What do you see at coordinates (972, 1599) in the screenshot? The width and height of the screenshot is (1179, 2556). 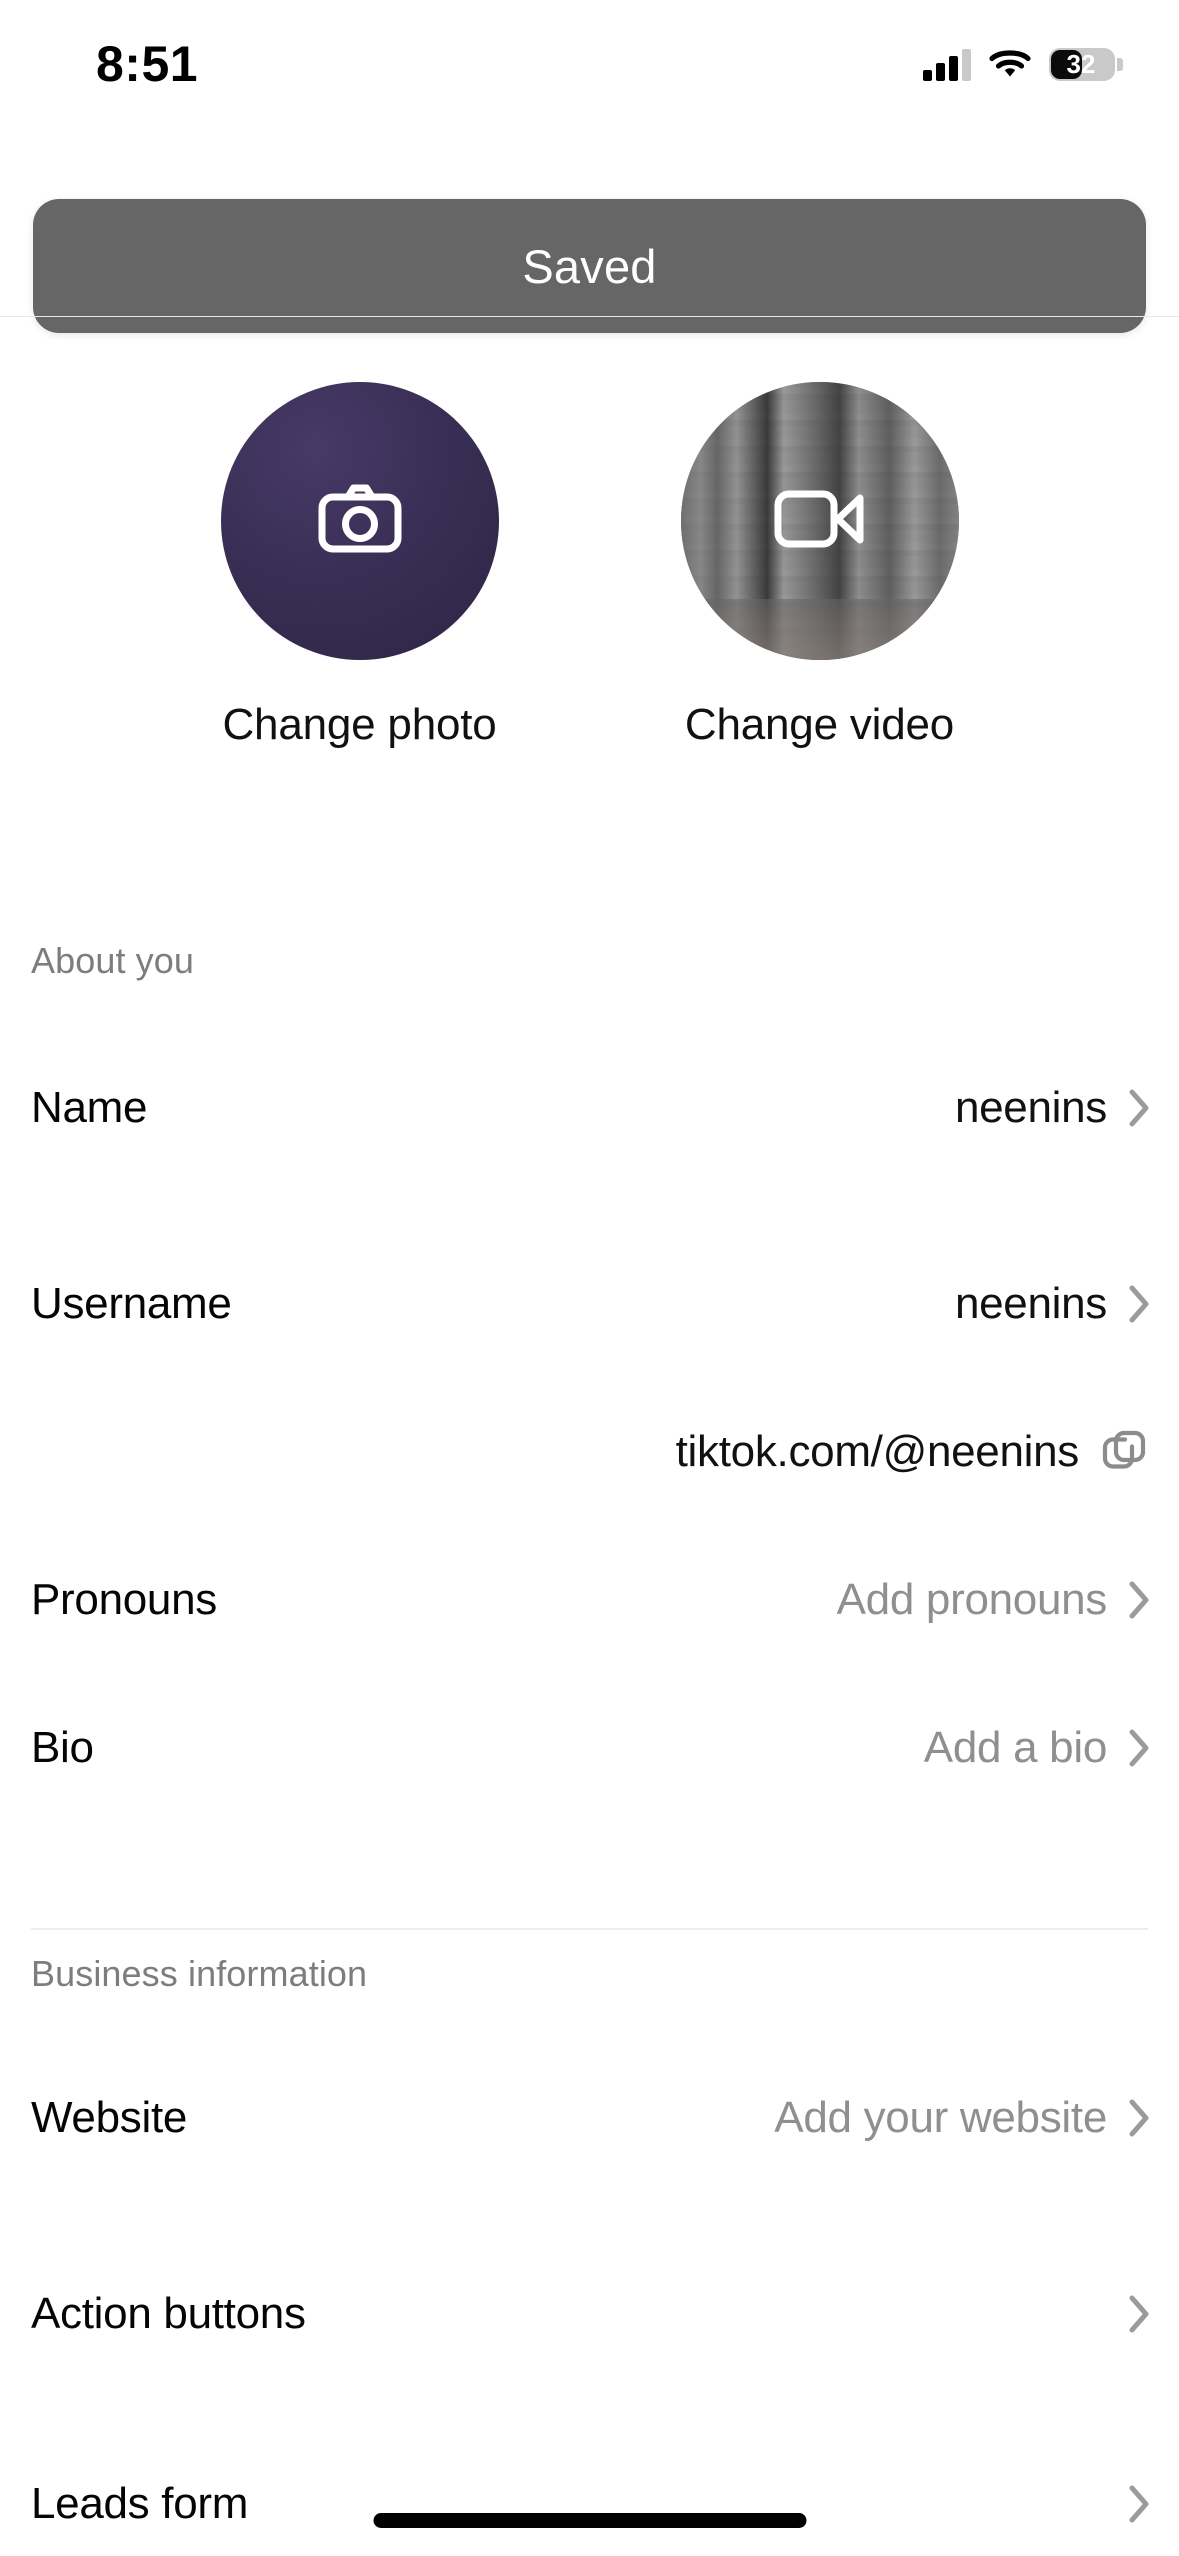 I see `row-pronouns-value: Add pronouns` at bounding box center [972, 1599].